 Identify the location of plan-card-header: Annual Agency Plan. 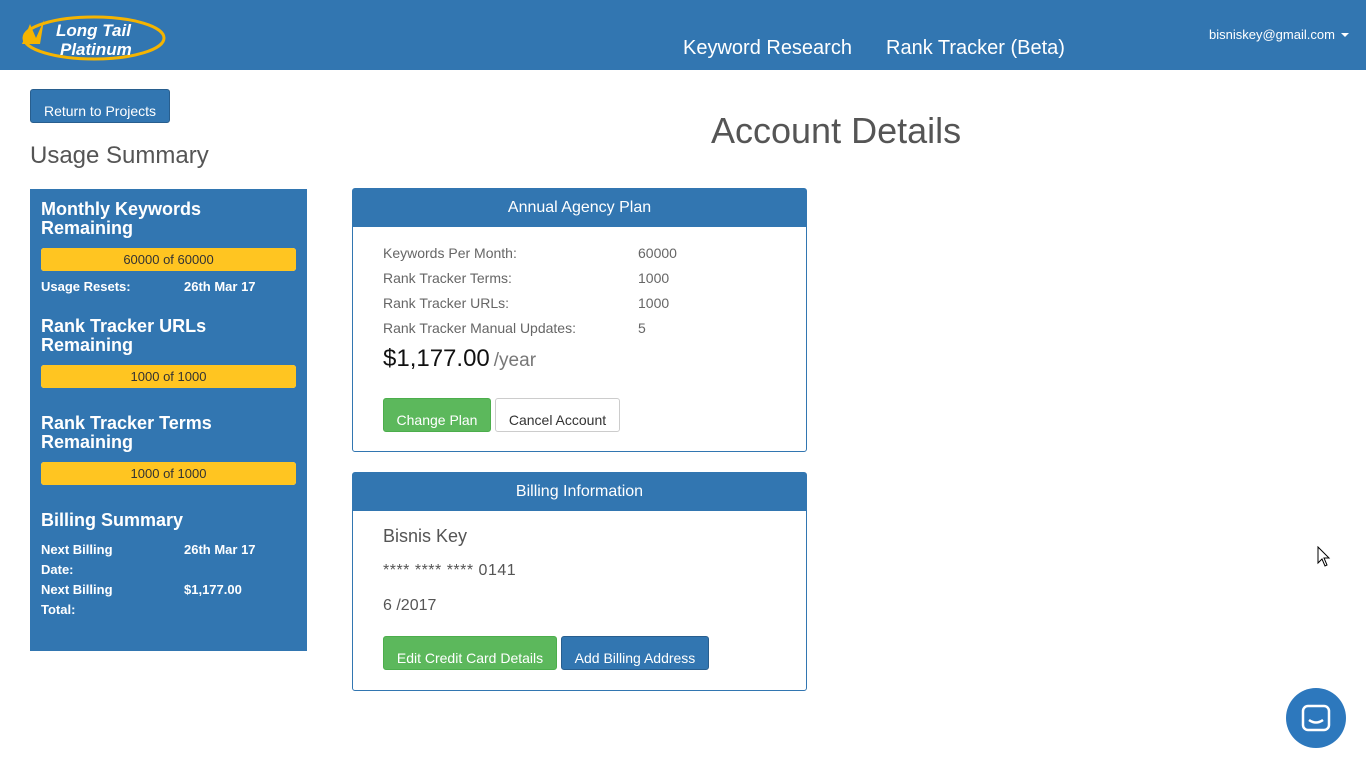
(579, 208).